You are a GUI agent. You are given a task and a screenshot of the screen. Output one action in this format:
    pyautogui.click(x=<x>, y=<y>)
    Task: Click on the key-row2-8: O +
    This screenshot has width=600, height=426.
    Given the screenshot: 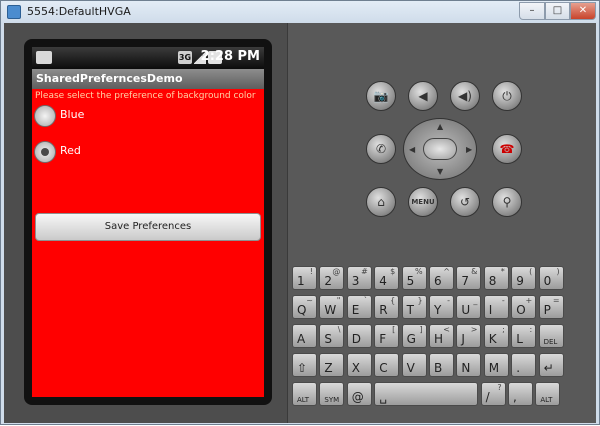 What is the action you would take?
    pyautogui.click(x=524, y=307)
    